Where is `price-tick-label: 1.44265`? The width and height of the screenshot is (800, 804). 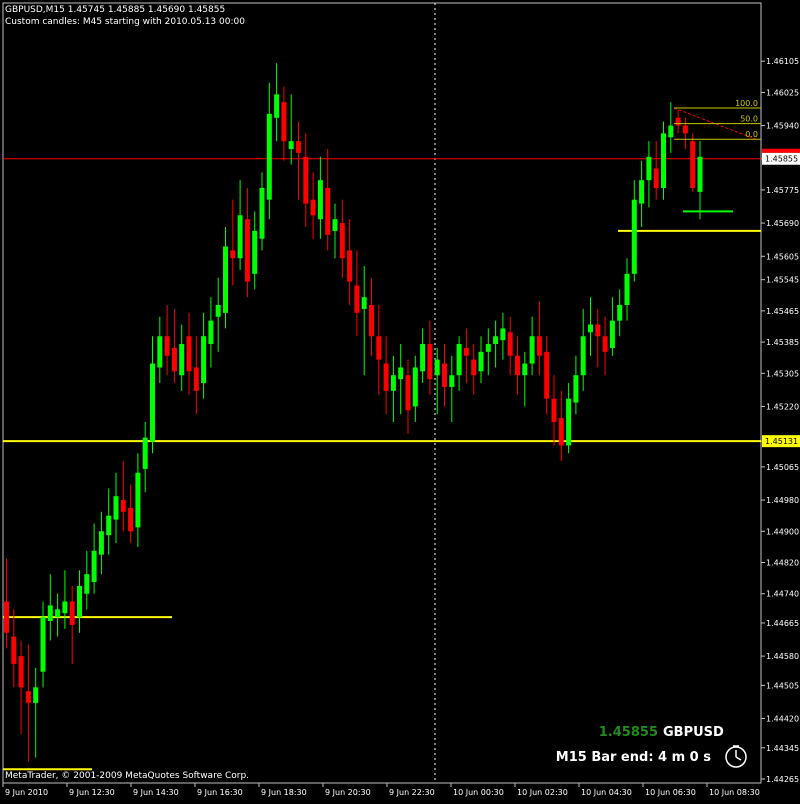
price-tick-label: 1.44265 is located at coordinates (782, 779).